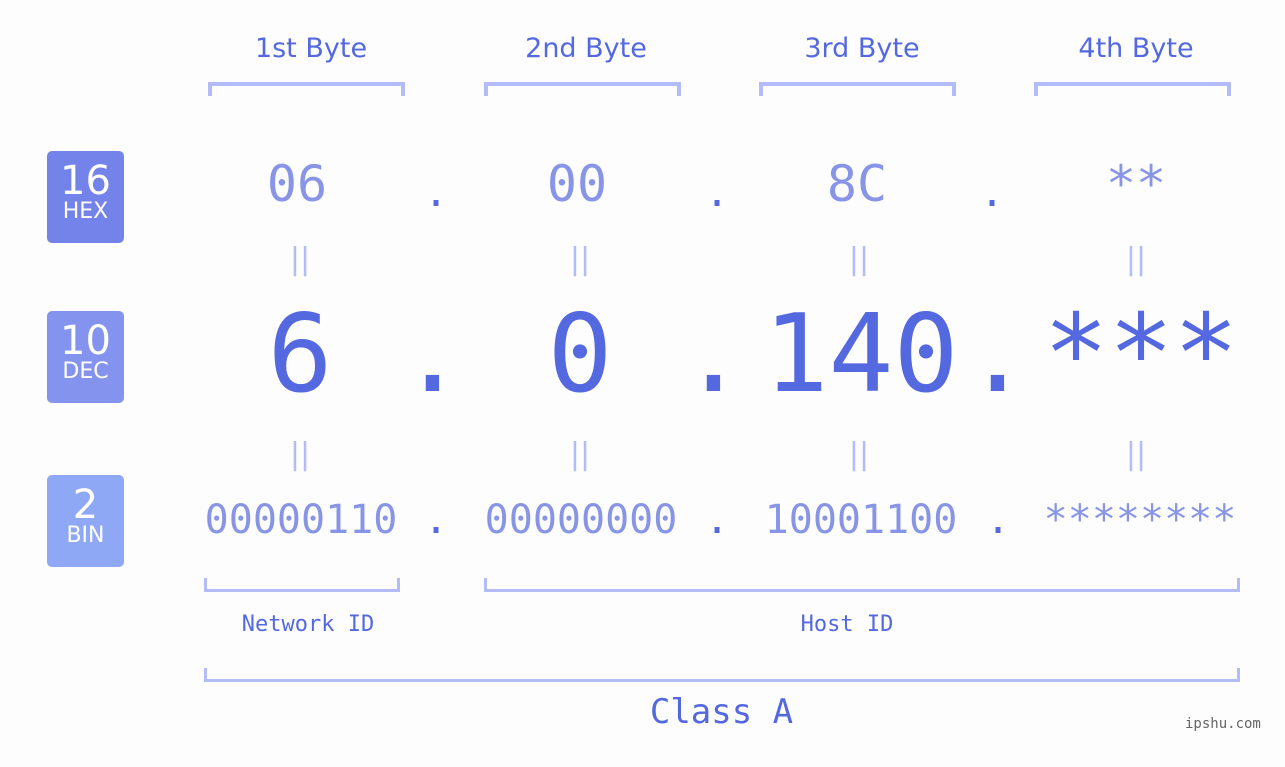 Image resolution: width=1285 pixels, height=767 pixels. I want to click on bin-badge: 2 BIN, so click(85, 521).